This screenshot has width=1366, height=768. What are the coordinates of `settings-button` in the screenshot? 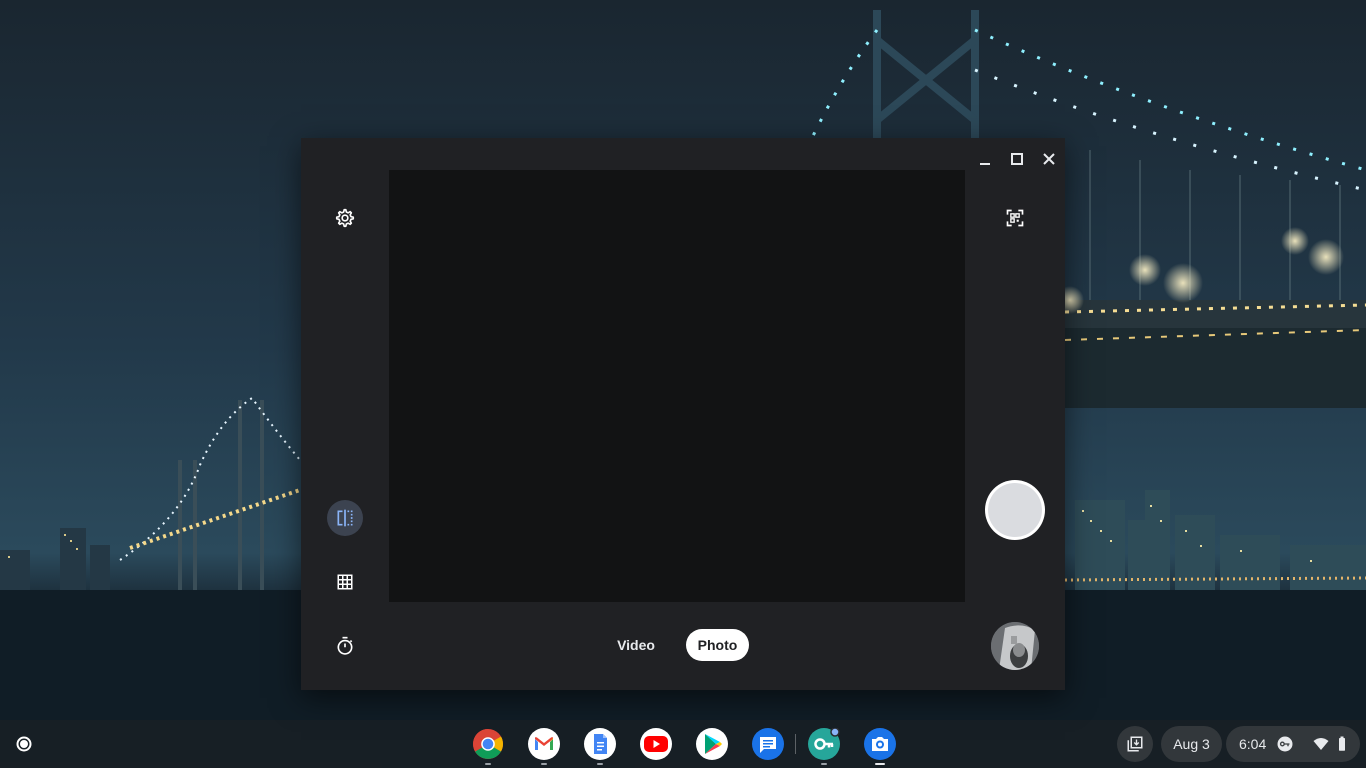 It's located at (345, 218).